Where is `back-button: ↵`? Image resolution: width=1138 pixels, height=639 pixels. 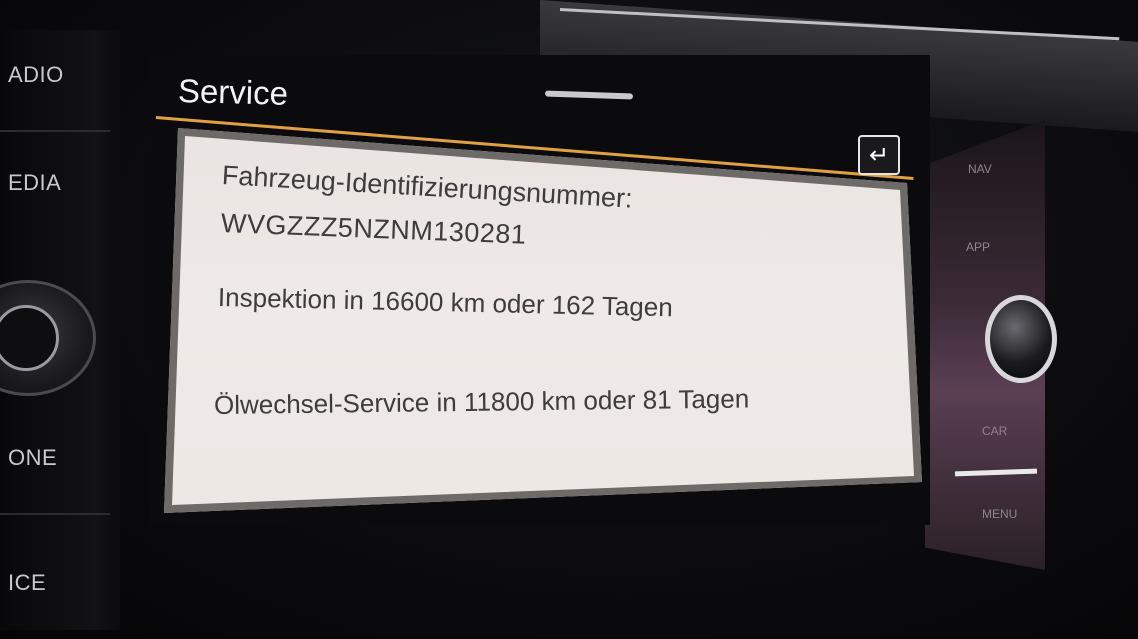
back-button: ↵ is located at coordinates (879, 155).